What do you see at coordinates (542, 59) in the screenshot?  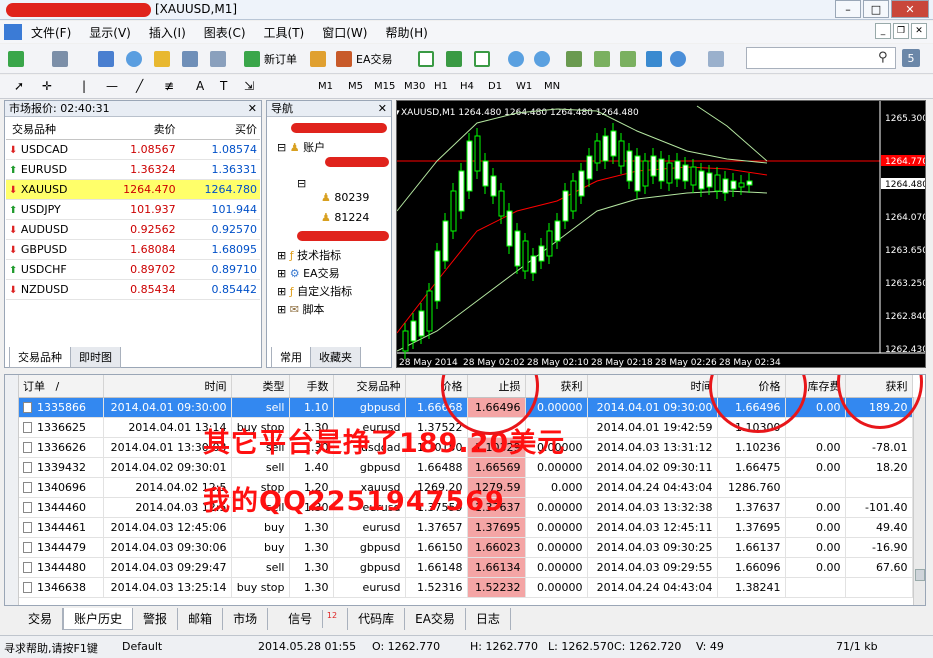 I see `zoom-out-icon` at bounding box center [542, 59].